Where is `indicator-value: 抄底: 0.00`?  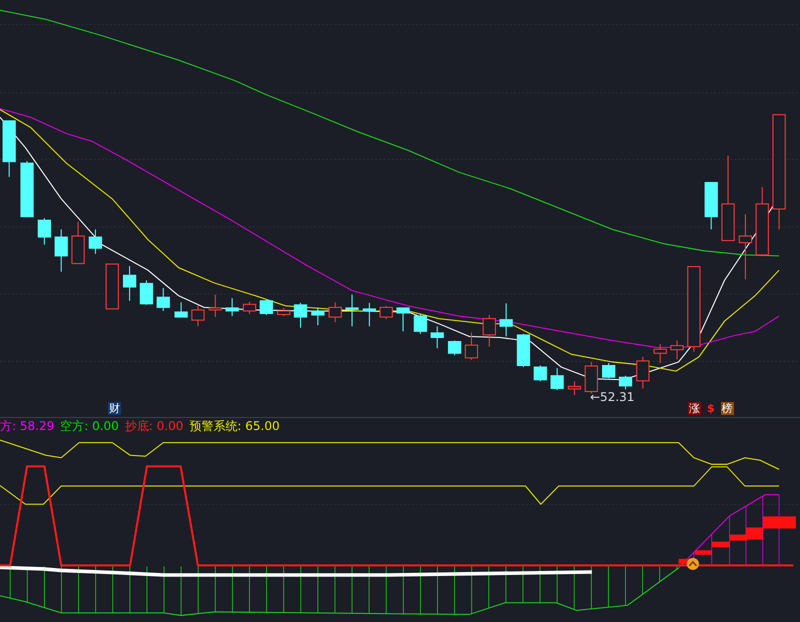
indicator-value: 抄底: 0.00 is located at coordinates (154, 426).